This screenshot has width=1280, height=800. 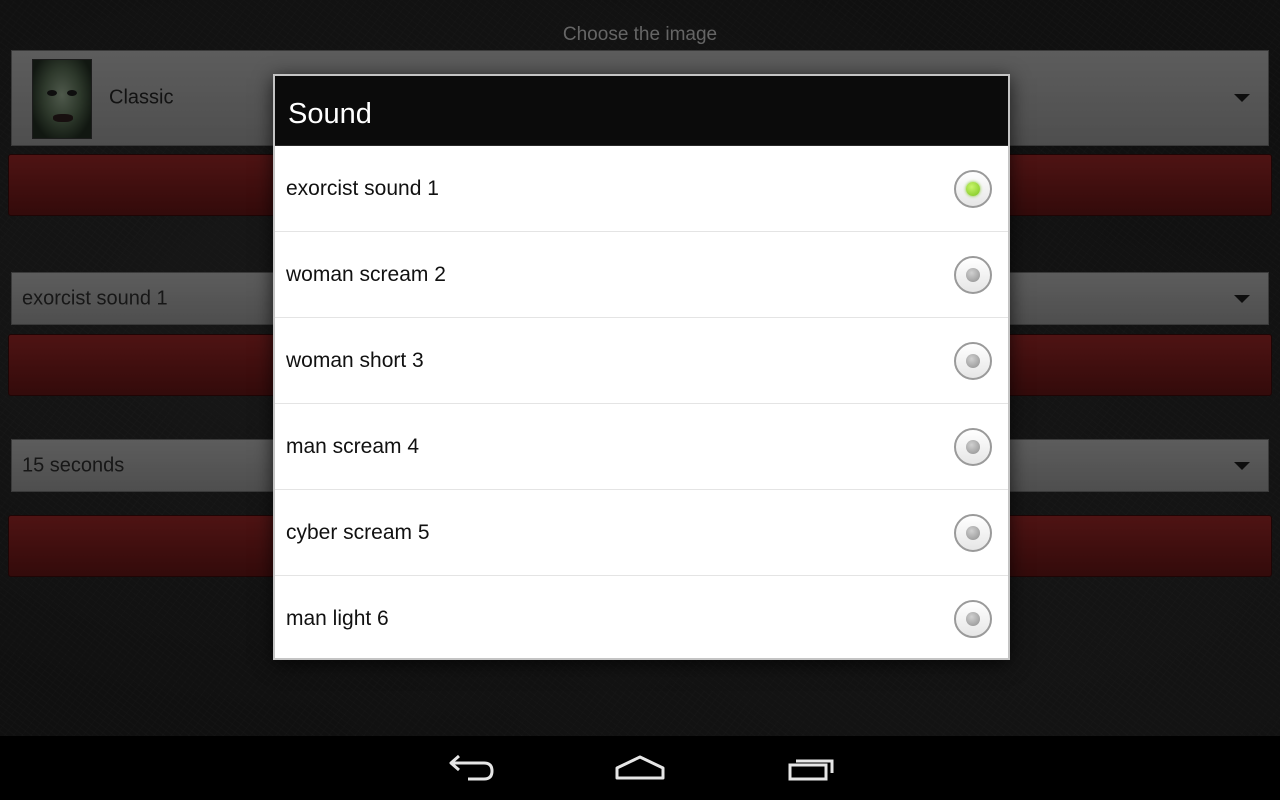 I want to click on sound-option: woman short 3, so click(x=641, y=361).